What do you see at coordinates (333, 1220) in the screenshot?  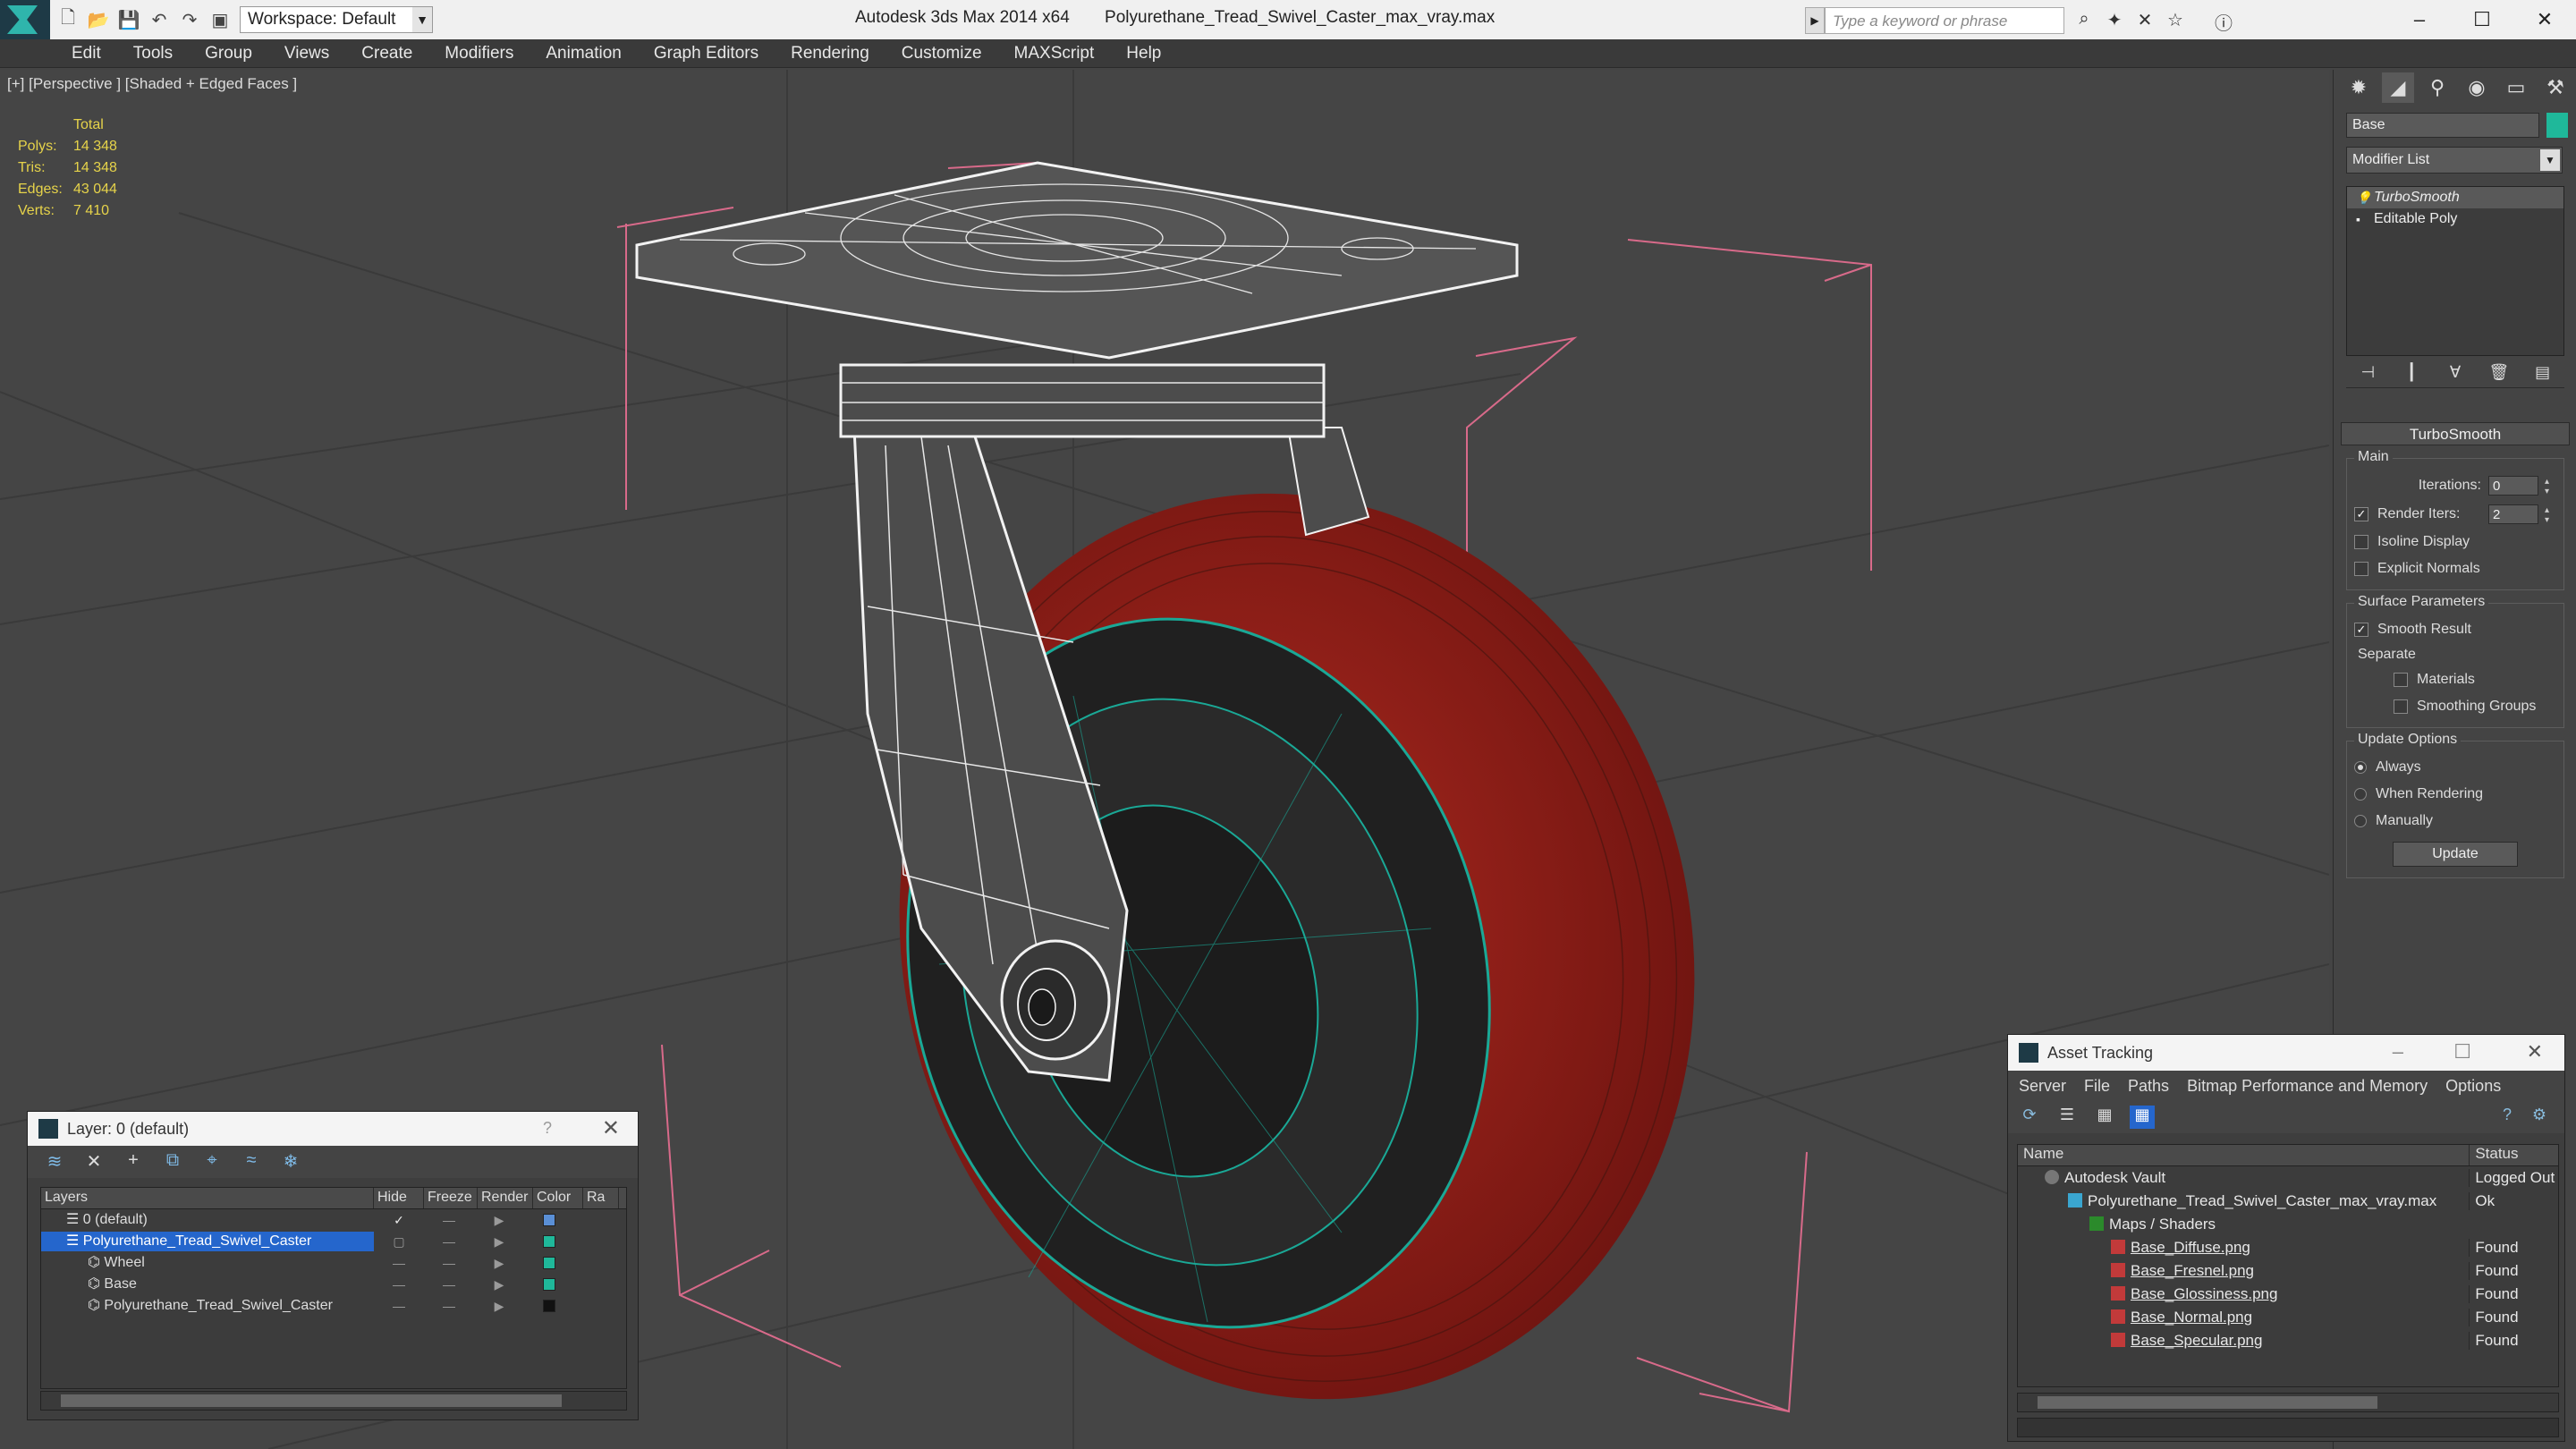 I see `layer-row: ☰ 0 (default) ✓ — ▶` at bounding box center [333, 1220].